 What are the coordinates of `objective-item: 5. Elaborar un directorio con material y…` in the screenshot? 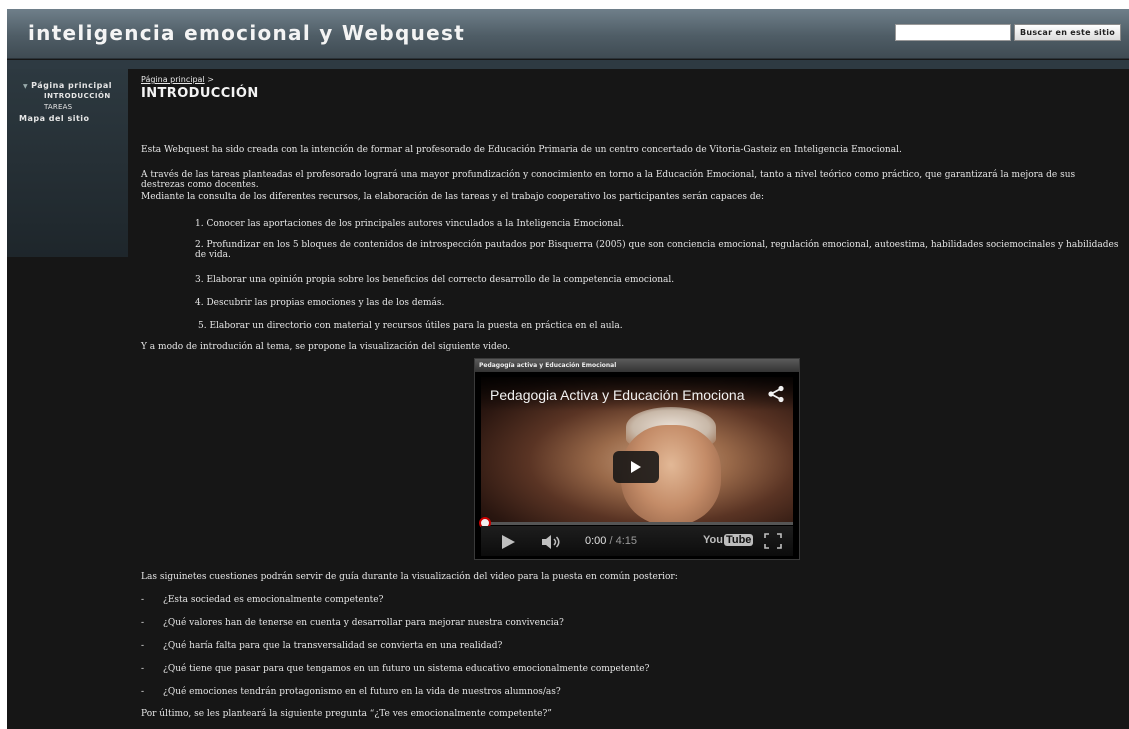 It's located at (410, 326).